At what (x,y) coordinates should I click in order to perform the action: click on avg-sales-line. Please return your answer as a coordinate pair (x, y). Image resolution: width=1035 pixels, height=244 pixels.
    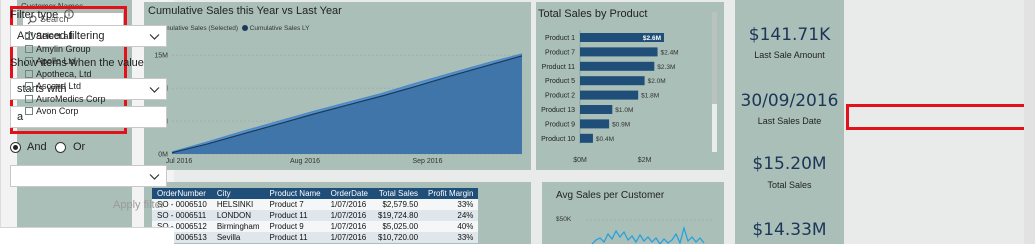
    Looking at the image, I should click on (648, 234).